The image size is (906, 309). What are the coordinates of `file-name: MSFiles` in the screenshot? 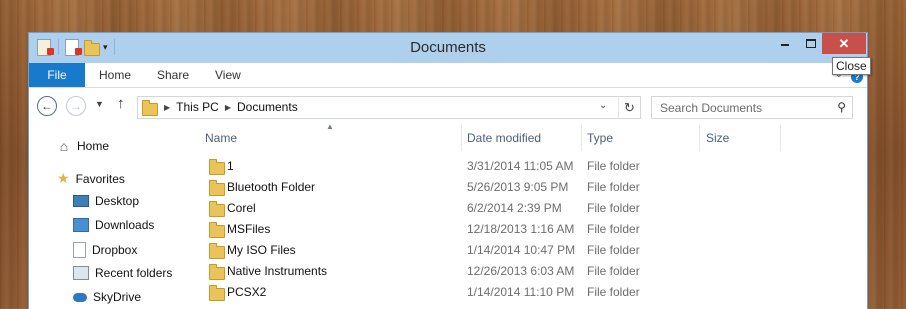 It's located at (249, 229).